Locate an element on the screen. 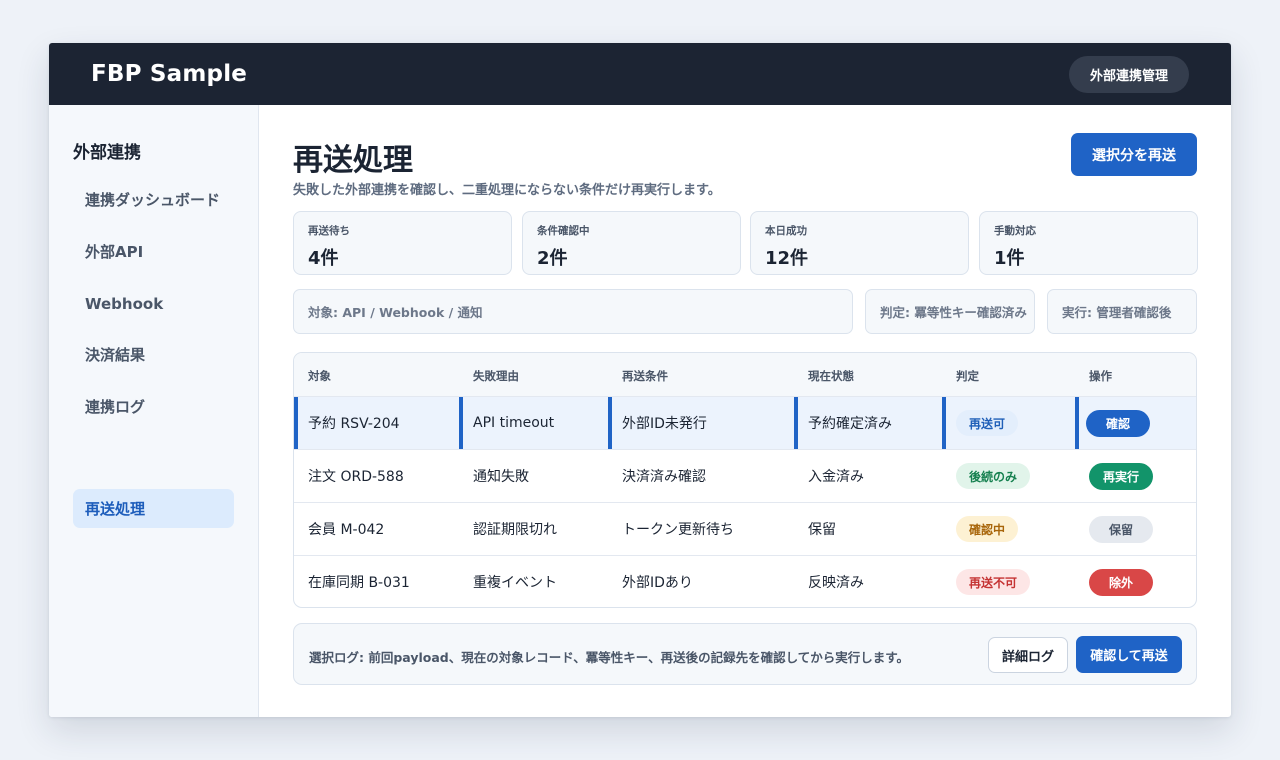 The width and height of the screenshot is (1280, 760). sidebar-item-dashboard: 連携ダッシュボード is located at coordinates (153, 199).